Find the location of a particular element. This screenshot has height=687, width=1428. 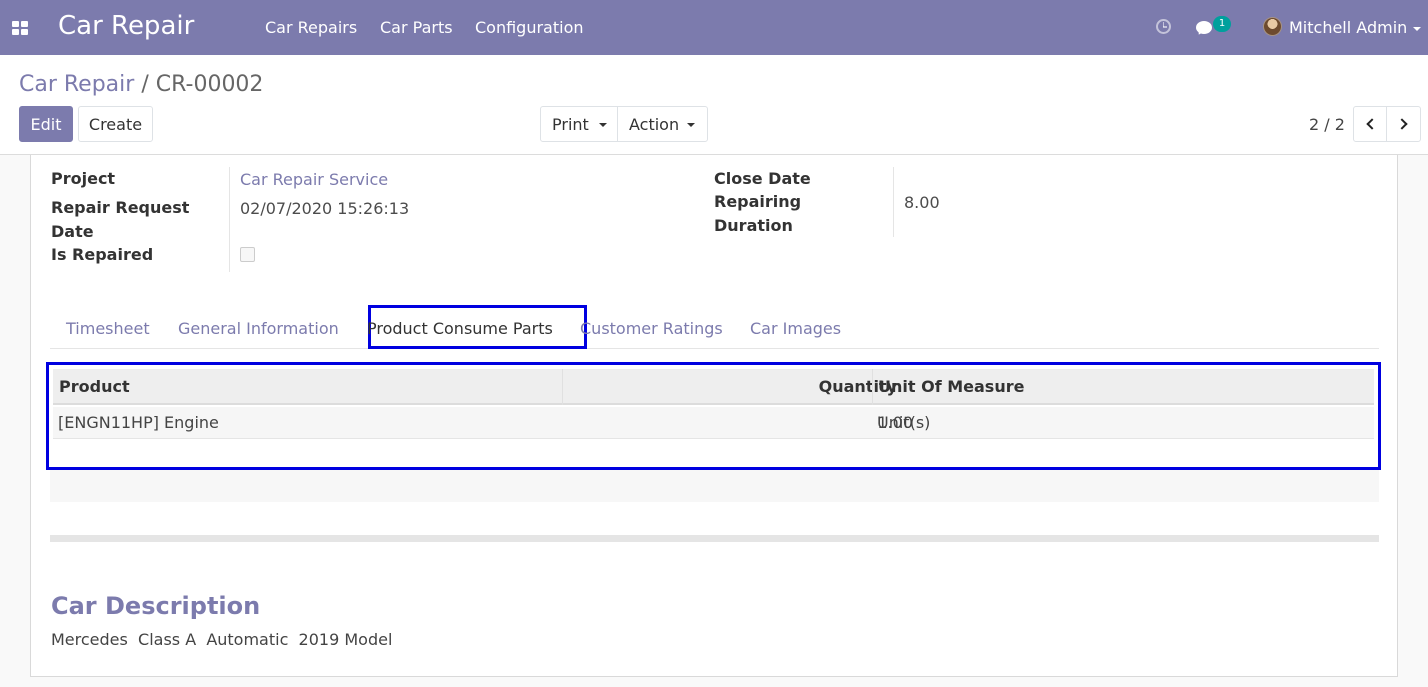

tab-timesheet: Timesheet is located at coordinates (108, 328).